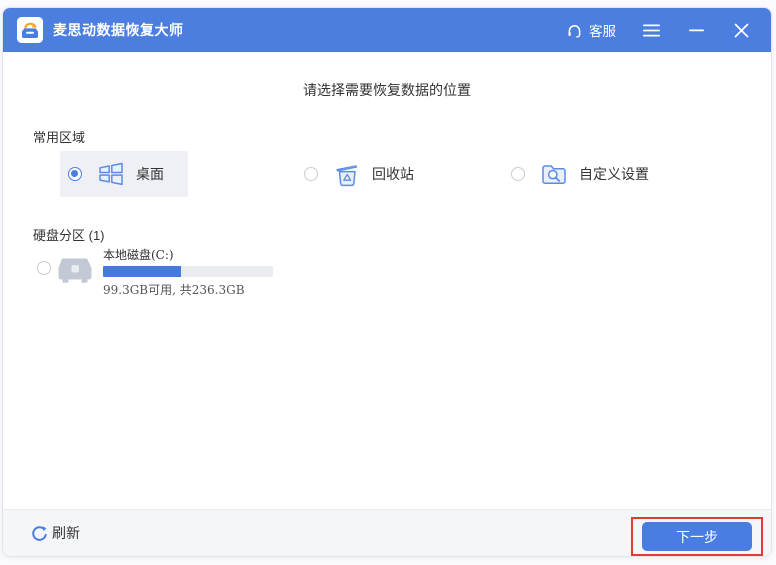 This screenshot has width=776, height=565. What do you see at coordinates (150, 174) in the screenshot?
I see `desktop-label: 桌面` at bounding box center [150, 174].